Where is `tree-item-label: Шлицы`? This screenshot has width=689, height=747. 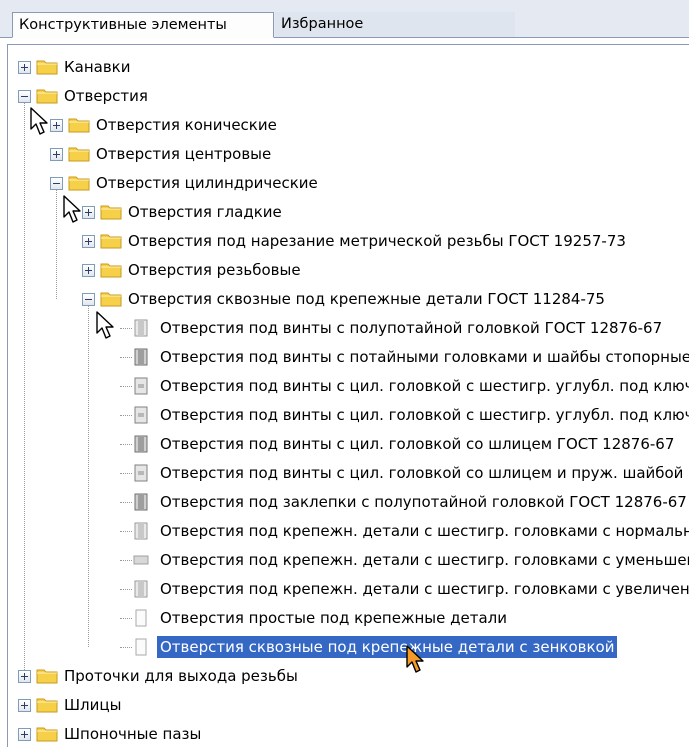 tree-item-label: Шлицы is located at coordinates (92, 705).